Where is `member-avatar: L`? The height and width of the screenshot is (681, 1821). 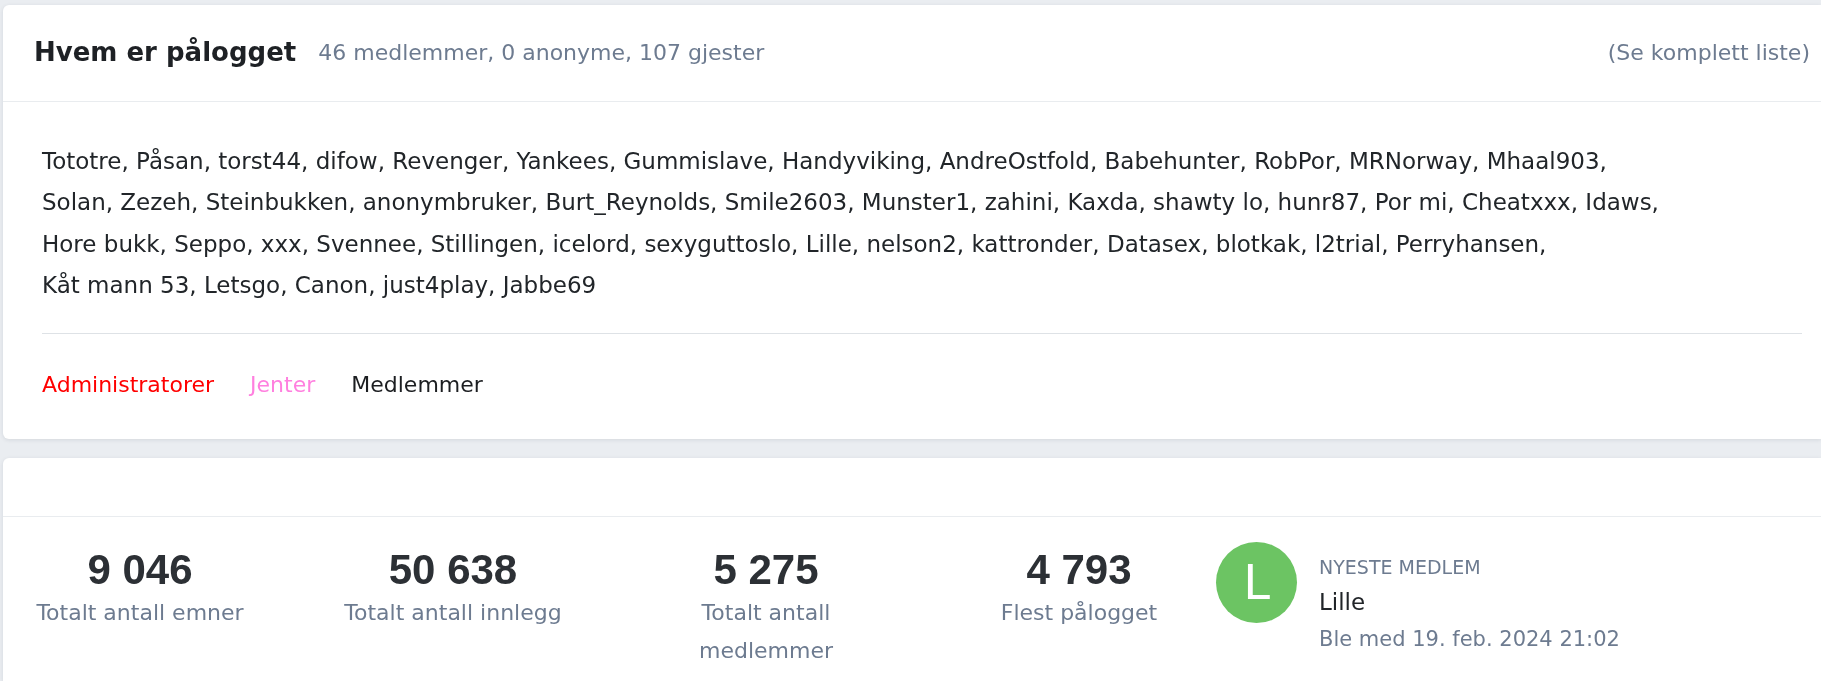 member-avatar: L is located at coordinates (1256, 583).